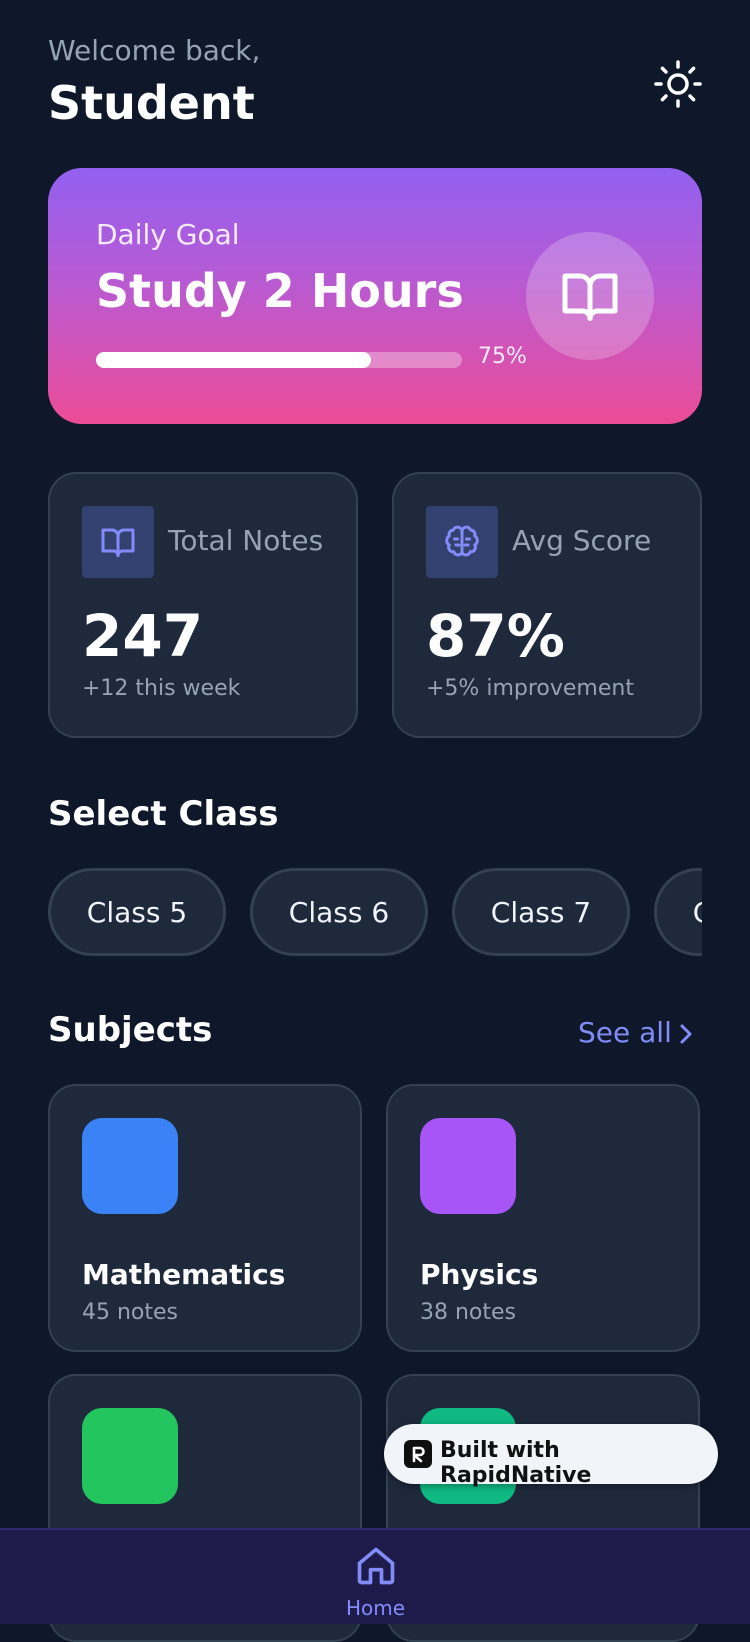 The height and width of the screenshot is (1642, 750). I want to click on stat-card-total-notes: Total Notes 247 +12 this week, so click(203, 605).